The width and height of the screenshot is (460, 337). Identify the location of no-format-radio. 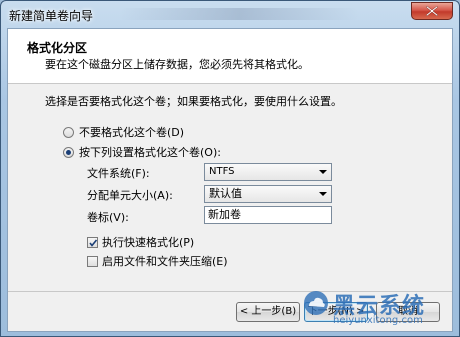
(68, 132).